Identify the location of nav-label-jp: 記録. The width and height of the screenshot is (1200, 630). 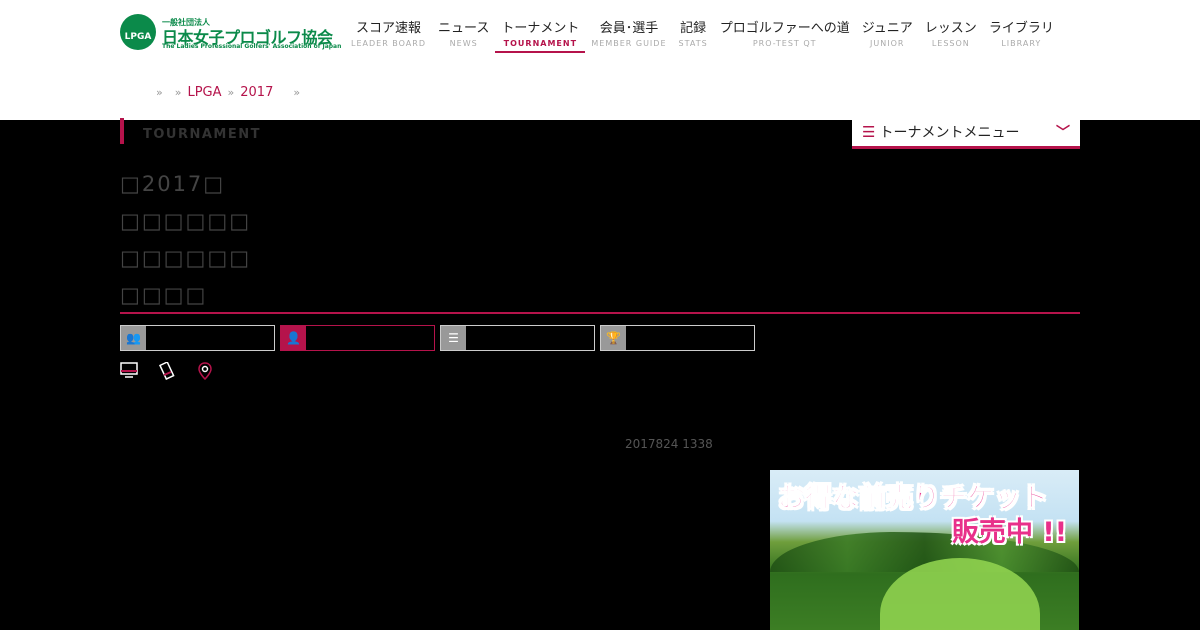
(693, 28).